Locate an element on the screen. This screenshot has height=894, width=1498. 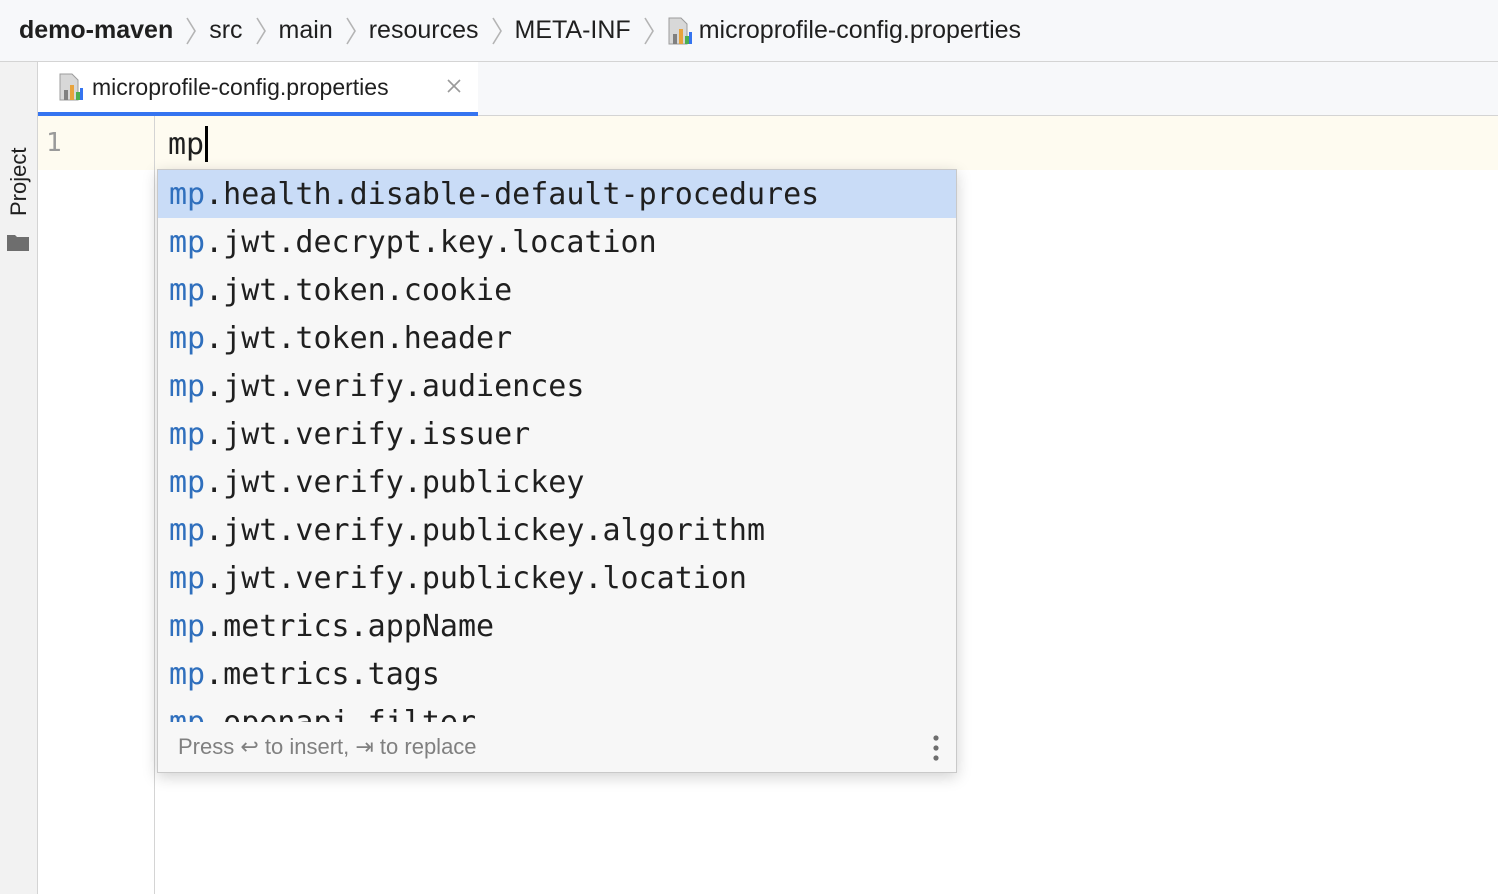
completion-item: mp .jwt.verify.publickey.algorithm is located at coordinates (557, 530).